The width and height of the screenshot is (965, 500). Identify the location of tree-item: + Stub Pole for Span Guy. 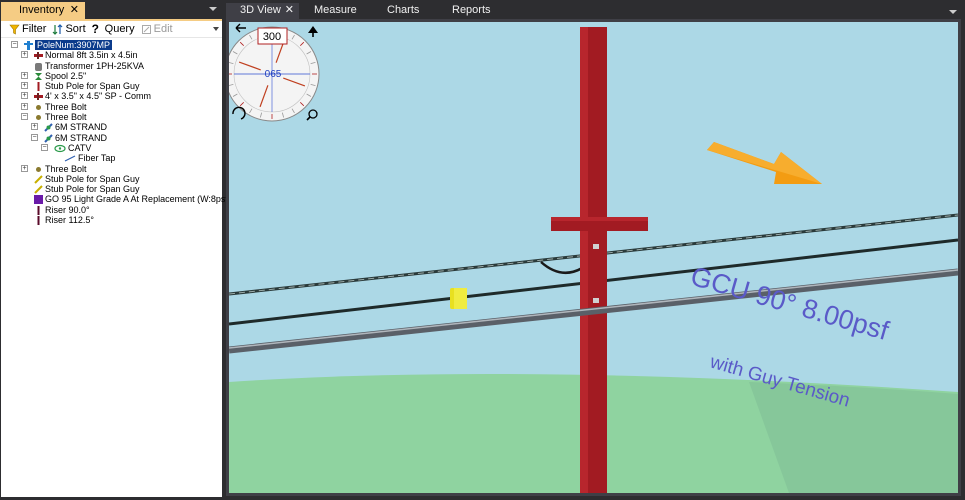
(111, 86).